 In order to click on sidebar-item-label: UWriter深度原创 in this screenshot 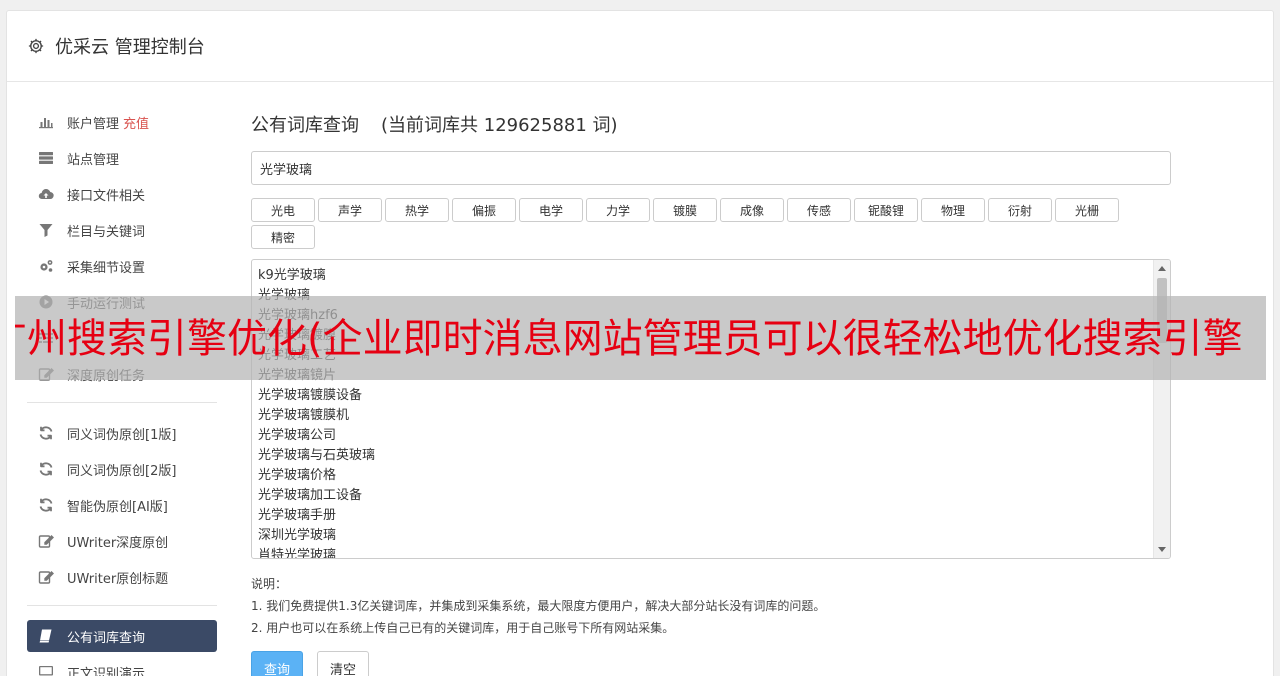, I will do `click(118, 543)`.